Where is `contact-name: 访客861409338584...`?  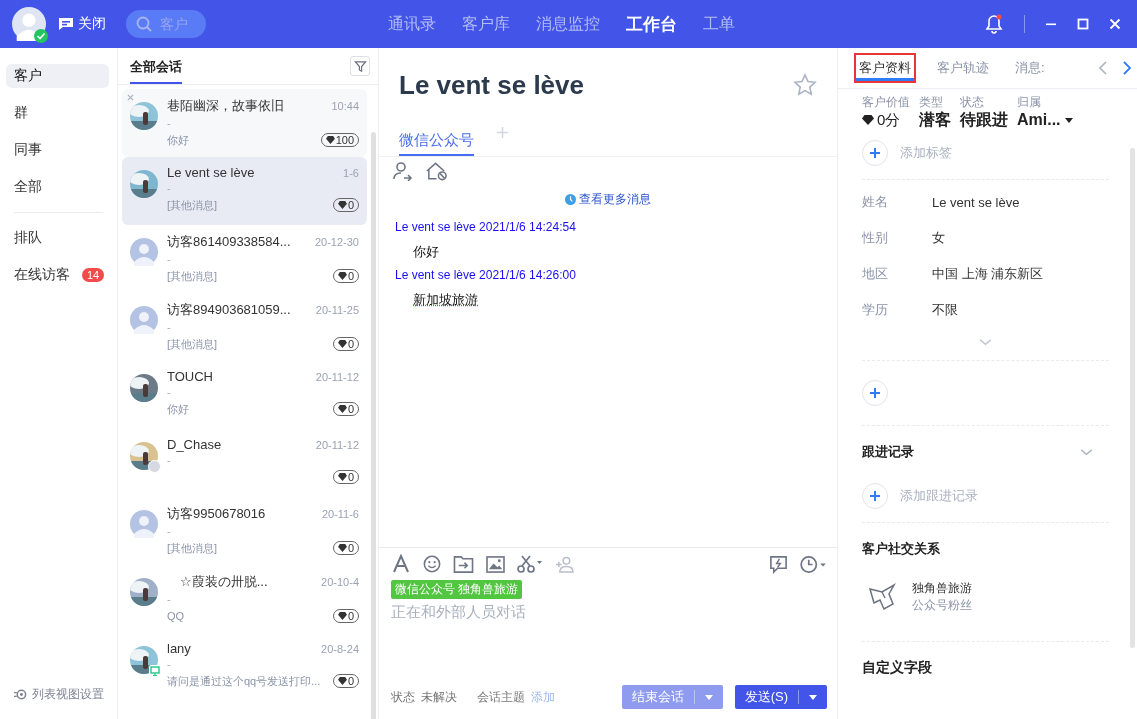
contact-name: 访客861409338584... is located at coordinates (229, 242).